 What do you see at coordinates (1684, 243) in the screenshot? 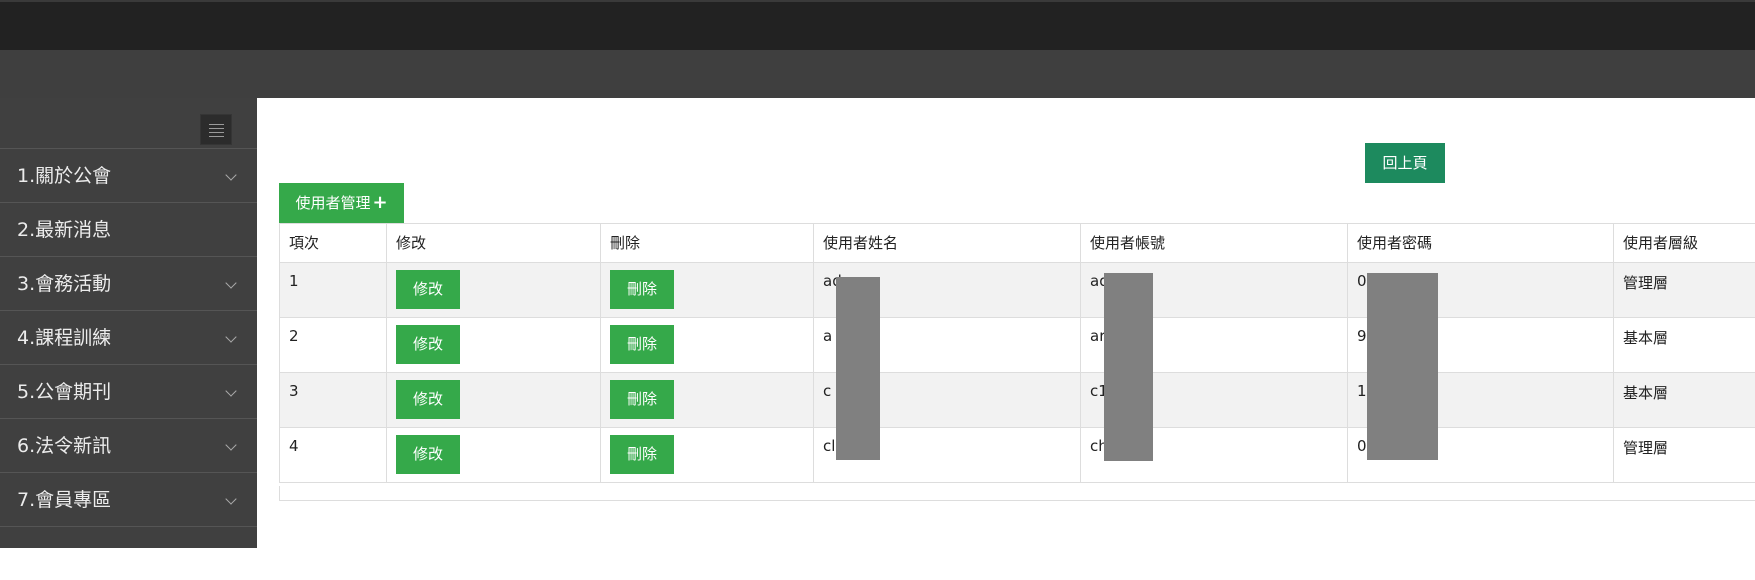
I see `header-level: 使用者層級` at bounding box center [1684, 243].